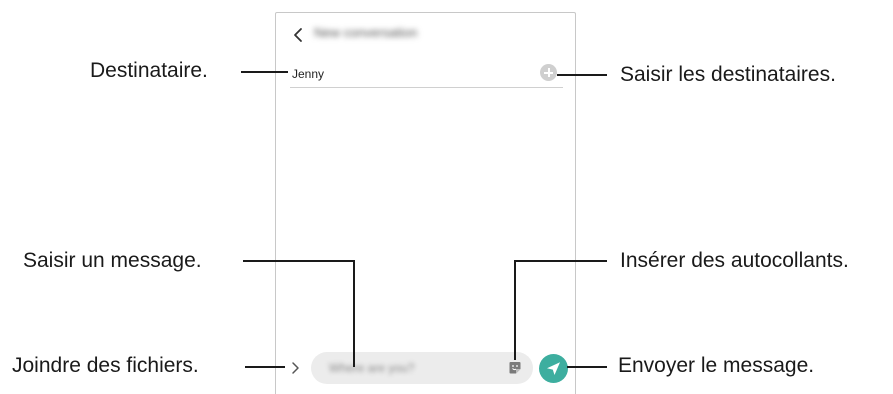  Describe the element at coordinates (149, 70) in the screenshot. I see `callout-recipient: Destinataire.` at that location.